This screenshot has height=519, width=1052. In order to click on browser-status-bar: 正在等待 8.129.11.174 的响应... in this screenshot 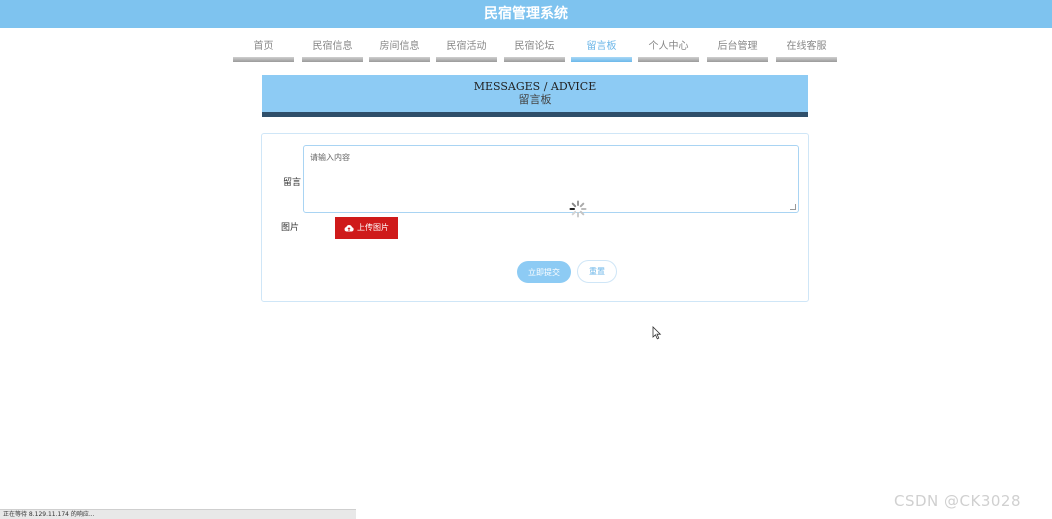, I will do `click(178, 514)`.